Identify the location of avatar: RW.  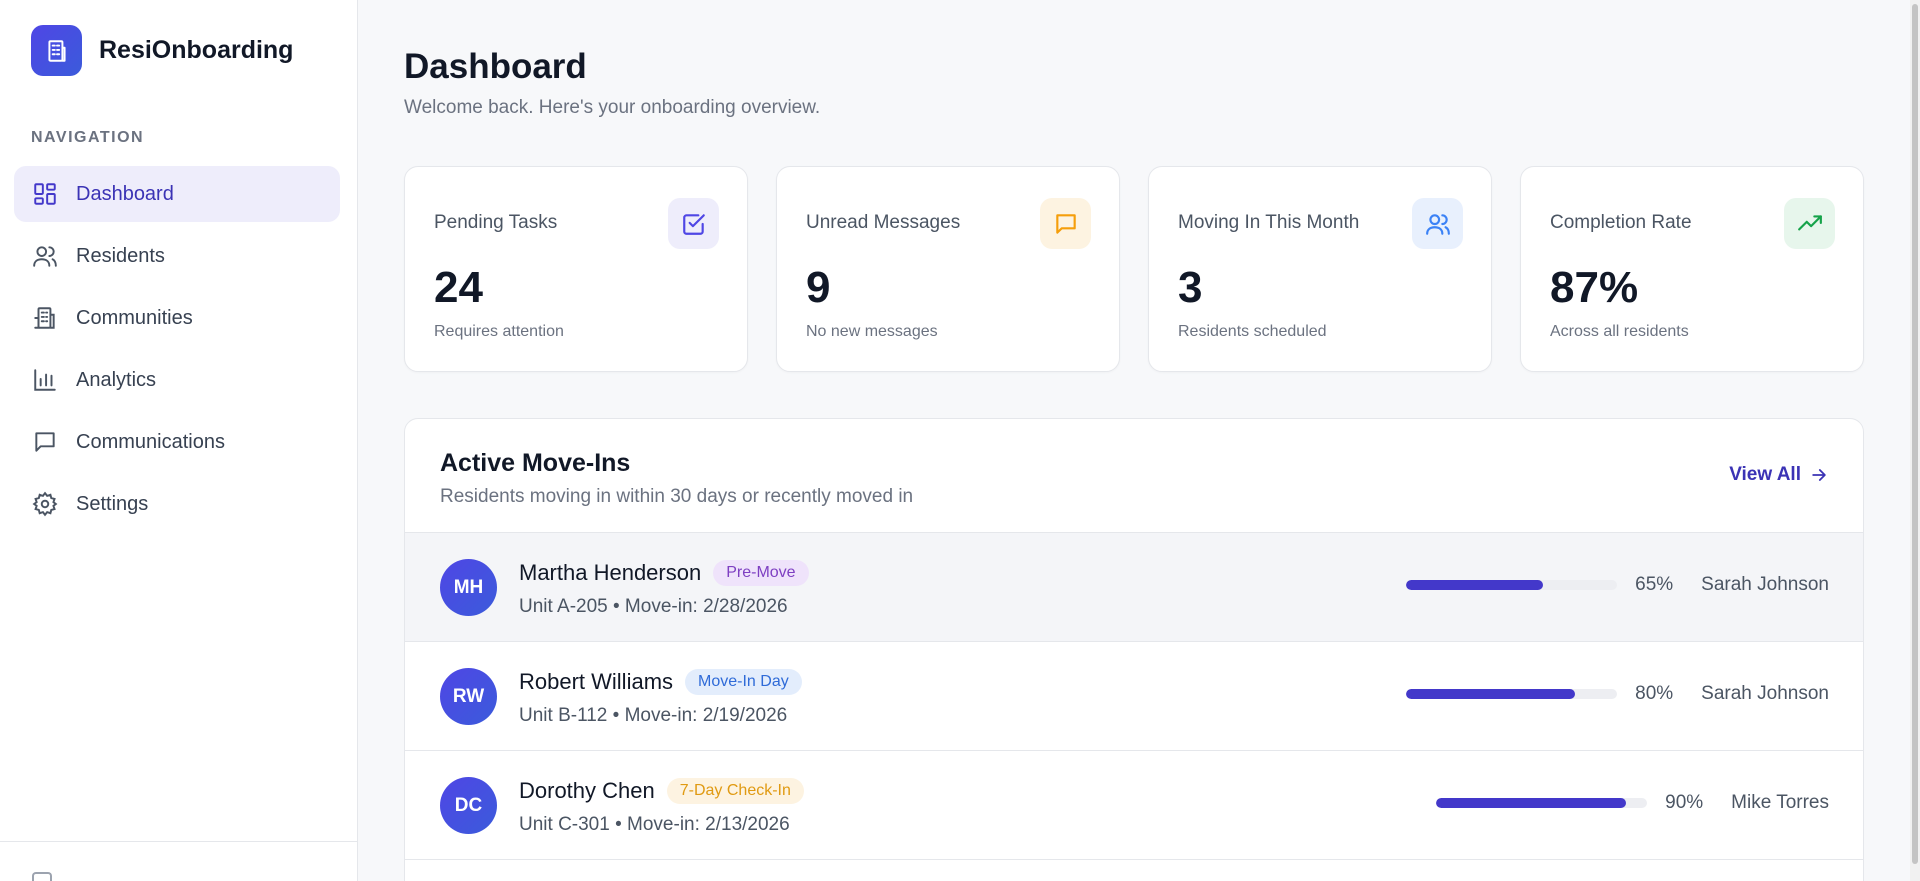
(468, 696).